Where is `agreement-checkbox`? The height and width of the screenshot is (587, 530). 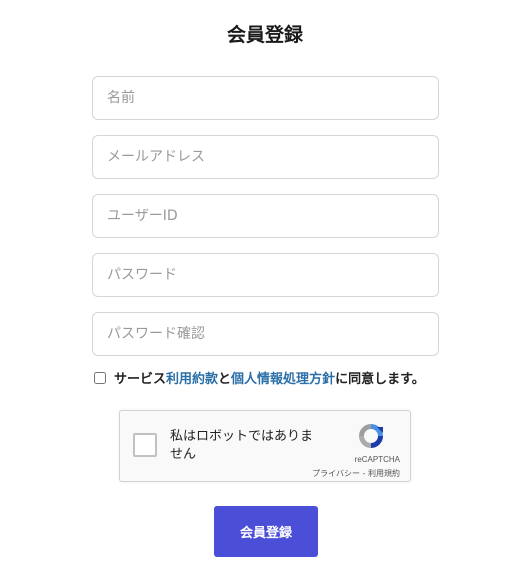
agreement-checkbox is located at coordinates (100, 377).